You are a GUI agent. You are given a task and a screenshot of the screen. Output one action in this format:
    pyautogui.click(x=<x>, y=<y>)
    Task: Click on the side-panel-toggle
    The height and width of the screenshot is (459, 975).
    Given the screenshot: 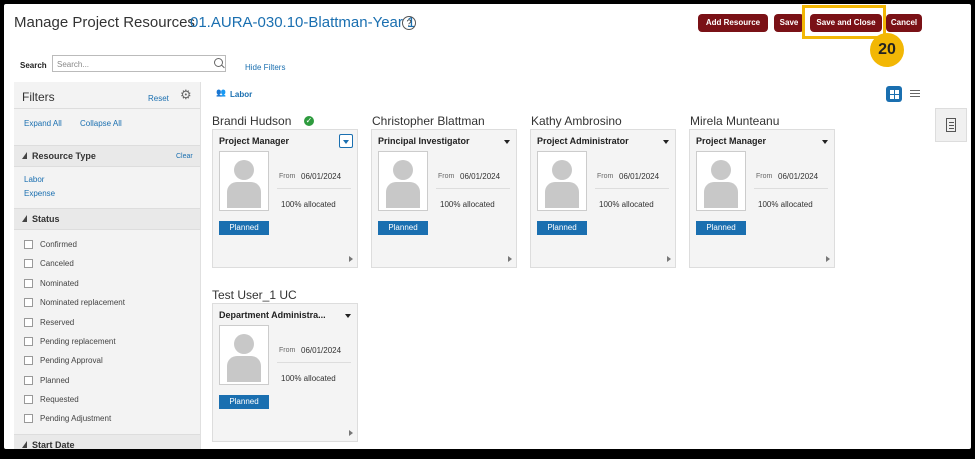 What is the action you would take?
    pyautogui.click(x=951, y=125)
    